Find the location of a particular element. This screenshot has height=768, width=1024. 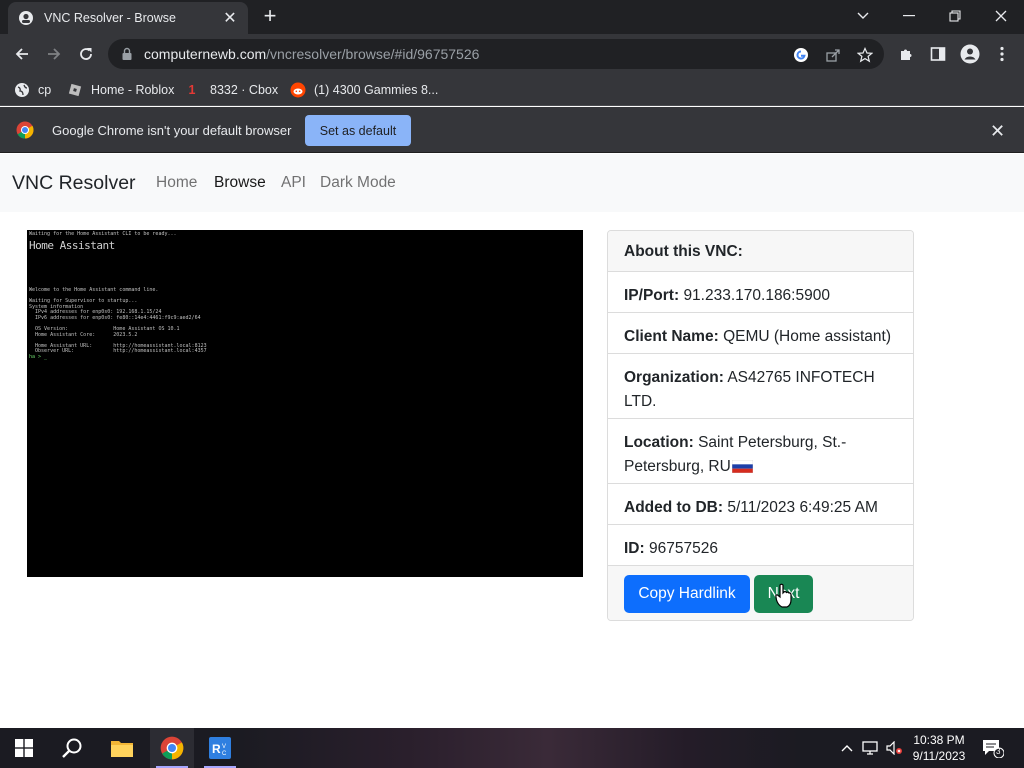

google-icon is located at coordinates (801, 55).